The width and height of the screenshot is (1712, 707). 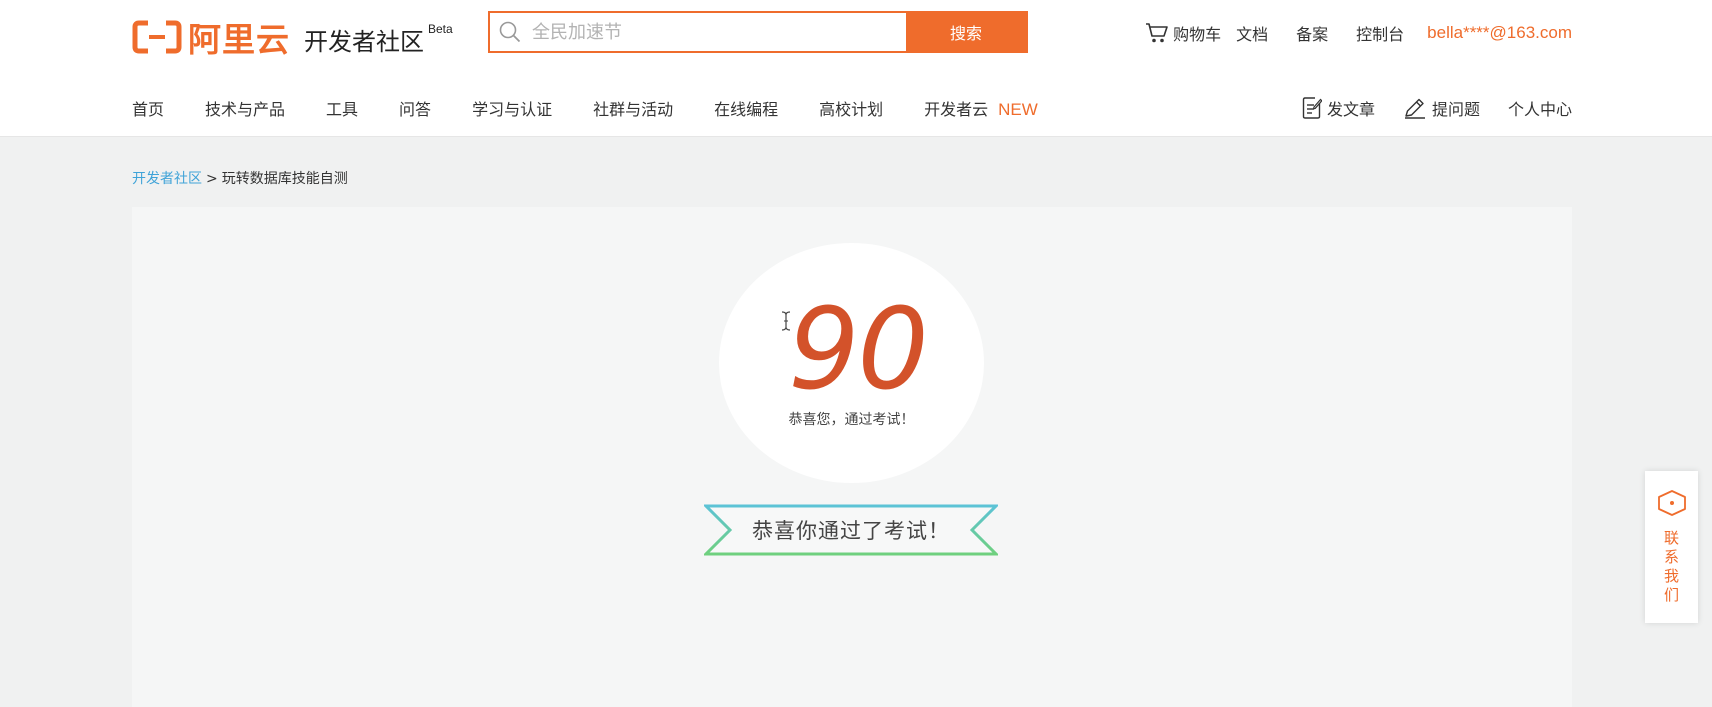 I want to click on contact-us-widget: 联系我们, so click(x=1671, y=547).